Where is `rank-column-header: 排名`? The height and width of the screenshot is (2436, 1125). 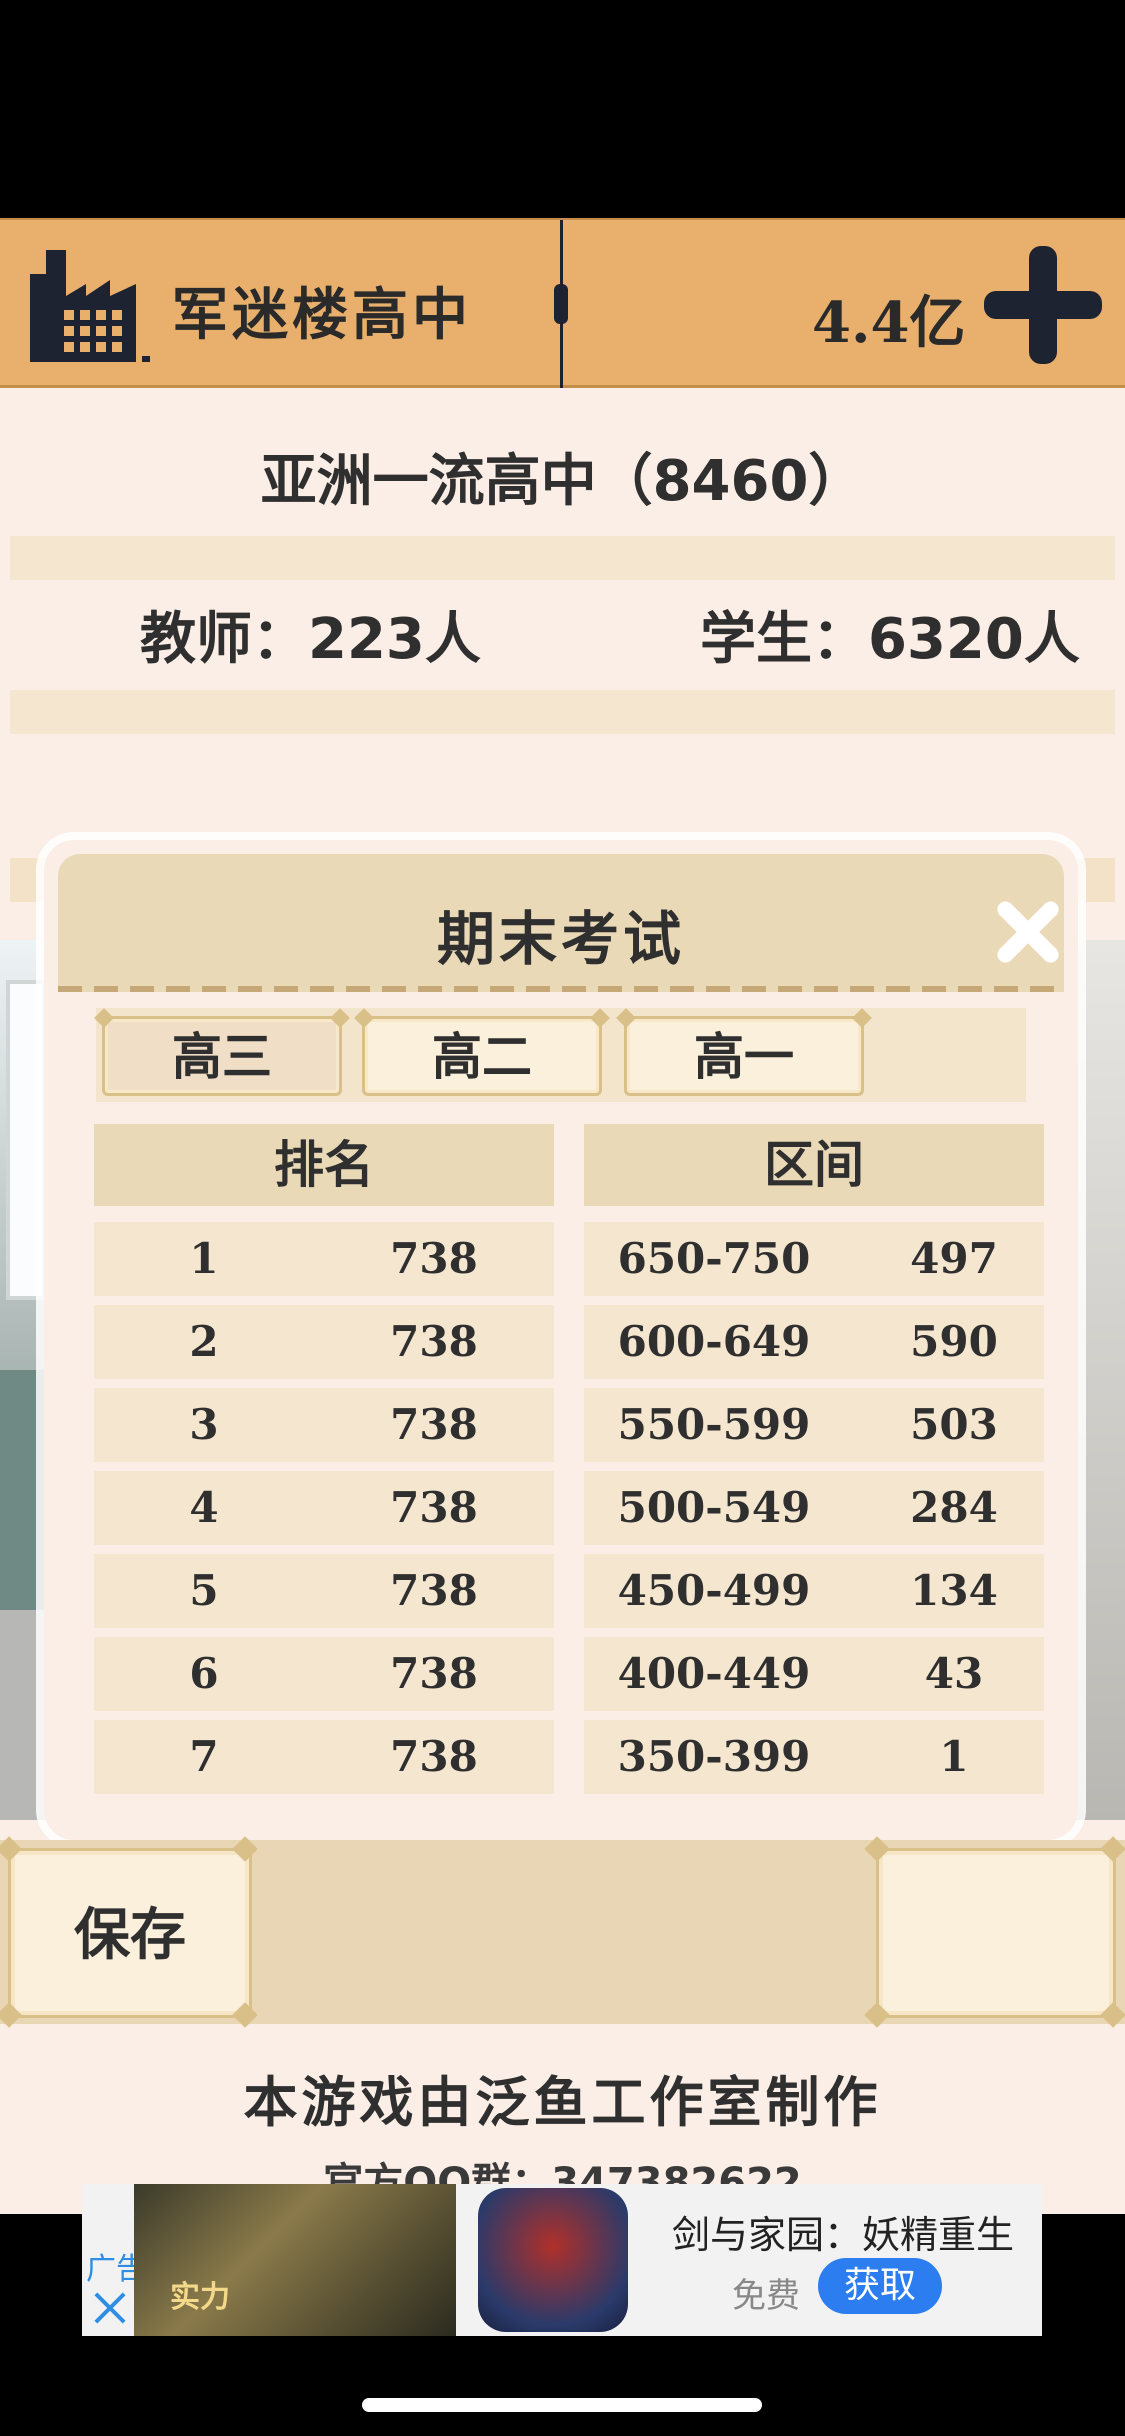
rank-column-header: 排名 is located at coordinates (324, 1165).